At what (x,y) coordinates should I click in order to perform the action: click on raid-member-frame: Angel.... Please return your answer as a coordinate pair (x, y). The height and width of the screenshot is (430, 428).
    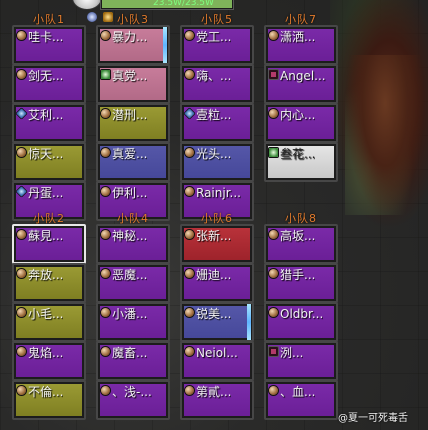
    Looking at the image, I should click on (301, 84).